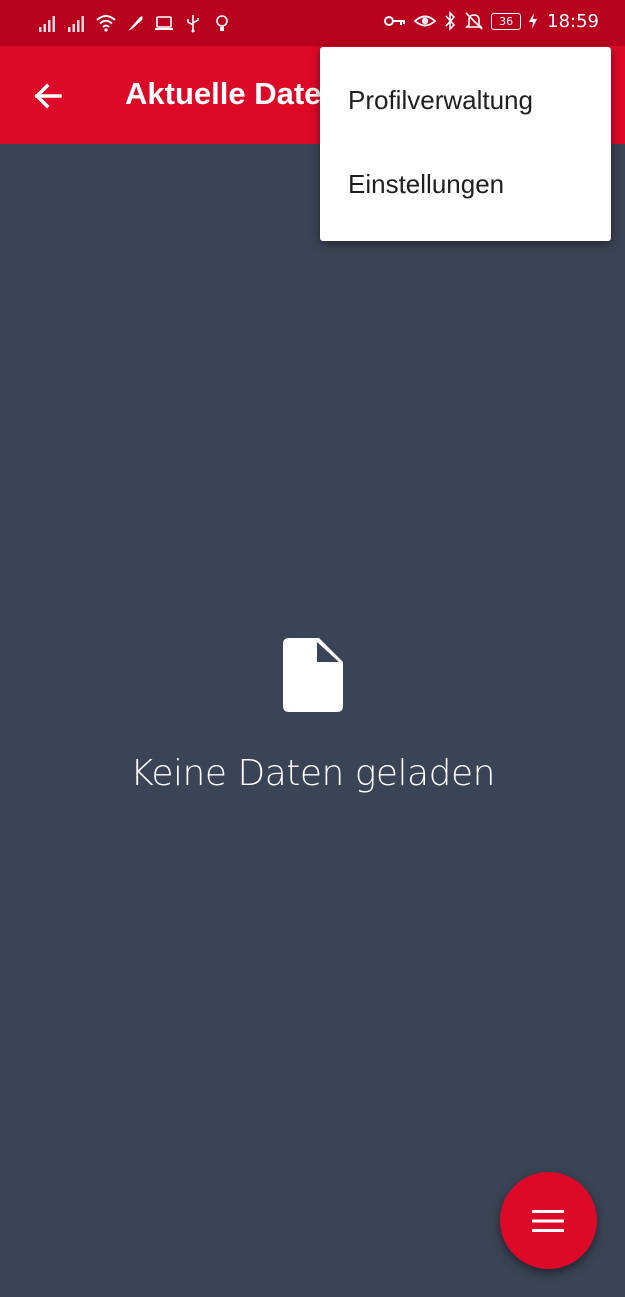  What do you see at coordinates (233, 93) in the screenshot?
I see `page-title: Aktuelle Daten` at bounding box center [233, 93].